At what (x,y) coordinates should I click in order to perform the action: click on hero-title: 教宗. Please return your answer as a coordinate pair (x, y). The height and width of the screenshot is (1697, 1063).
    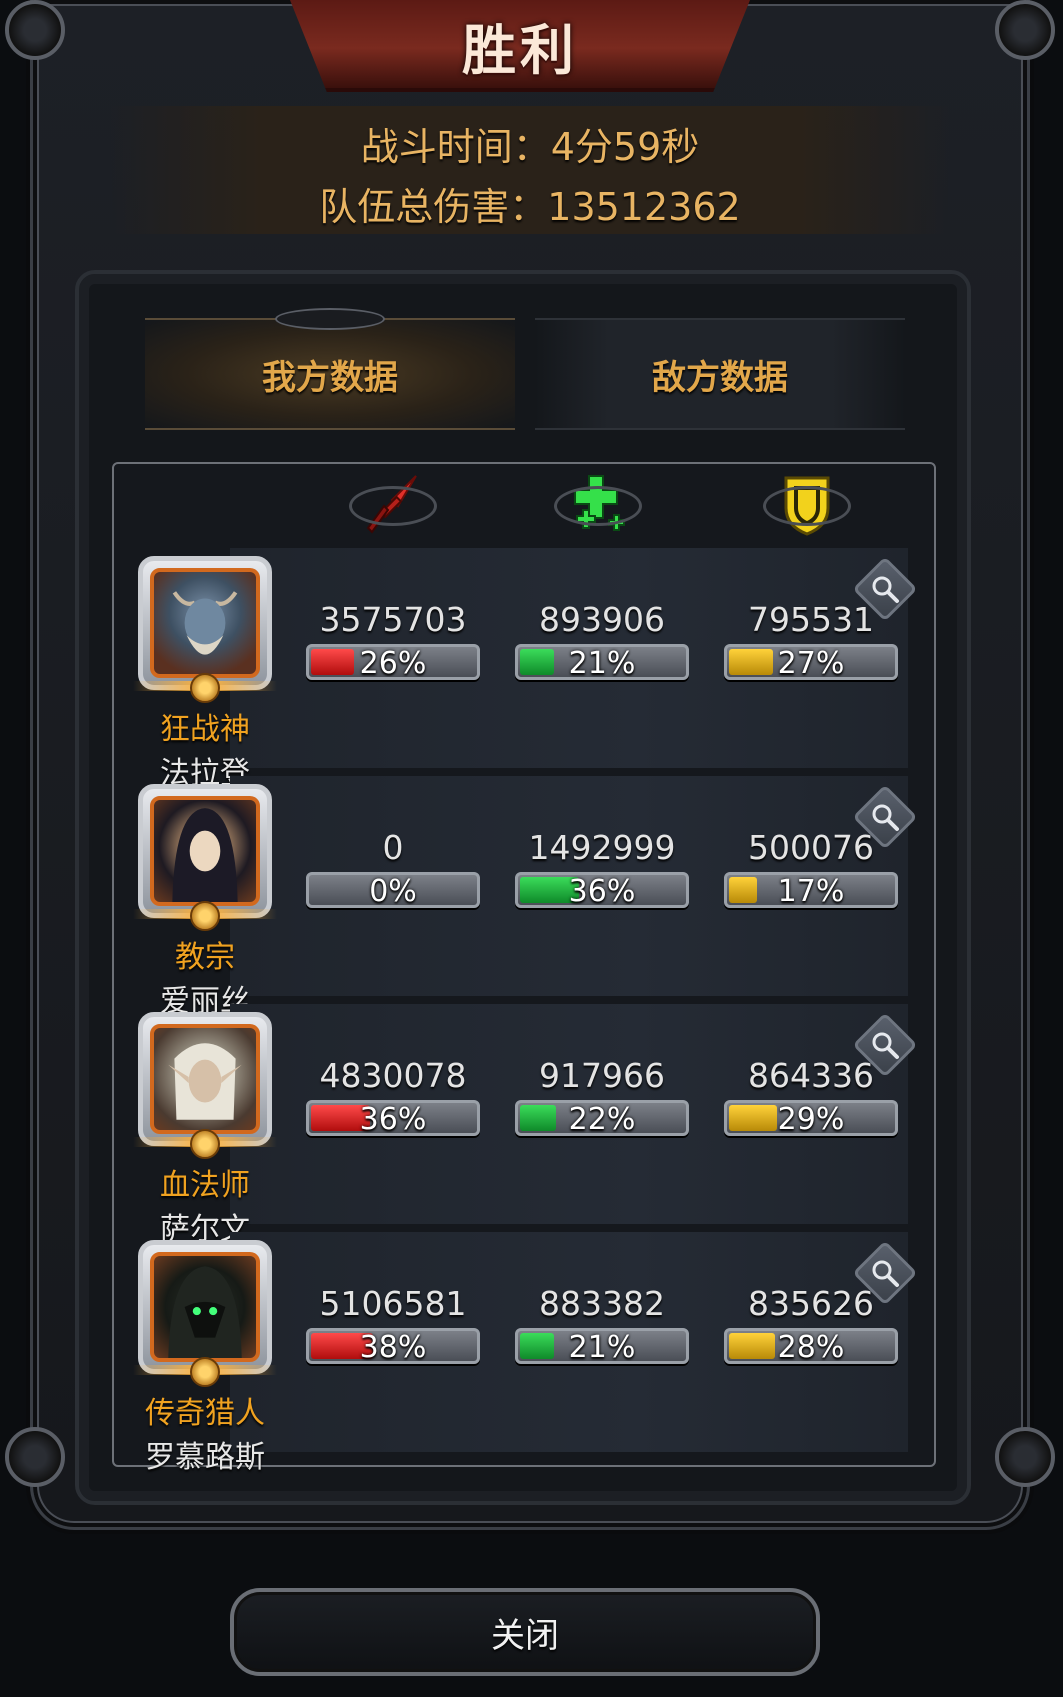
    Looking at the image, I should click on (205, 957).